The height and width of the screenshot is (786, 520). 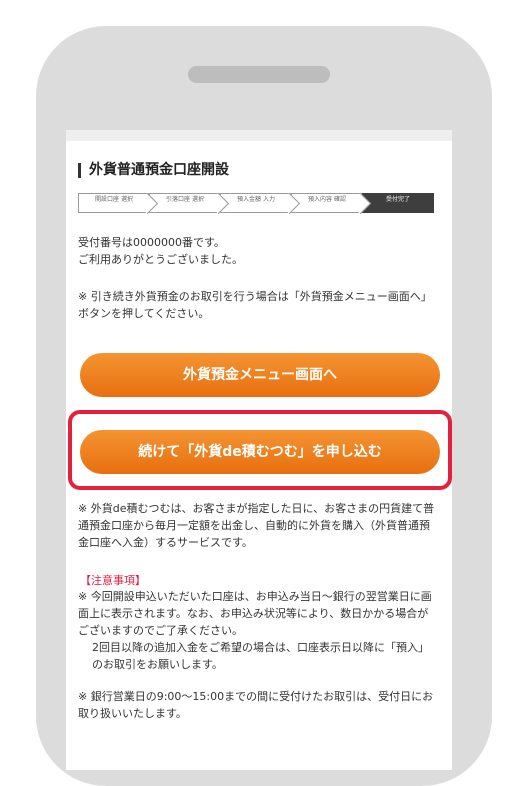 I want to click on step-4: 預入内容 確認, so click(x=331, y=203).